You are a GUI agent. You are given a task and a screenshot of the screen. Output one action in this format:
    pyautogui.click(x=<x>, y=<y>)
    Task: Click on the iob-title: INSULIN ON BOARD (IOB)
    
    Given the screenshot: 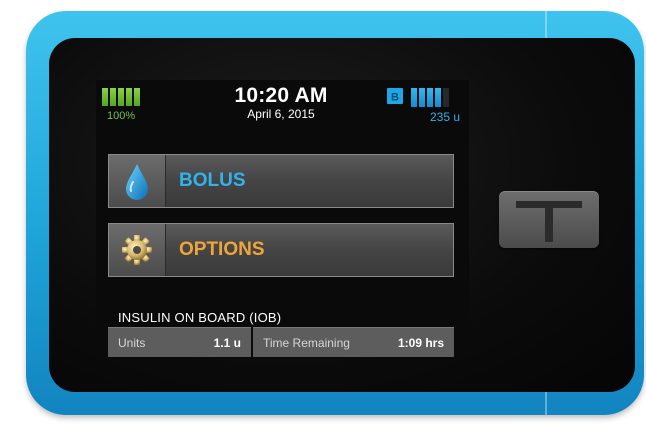 What is the action you would take?
    pyautogui.click(x=200, y=317)
    